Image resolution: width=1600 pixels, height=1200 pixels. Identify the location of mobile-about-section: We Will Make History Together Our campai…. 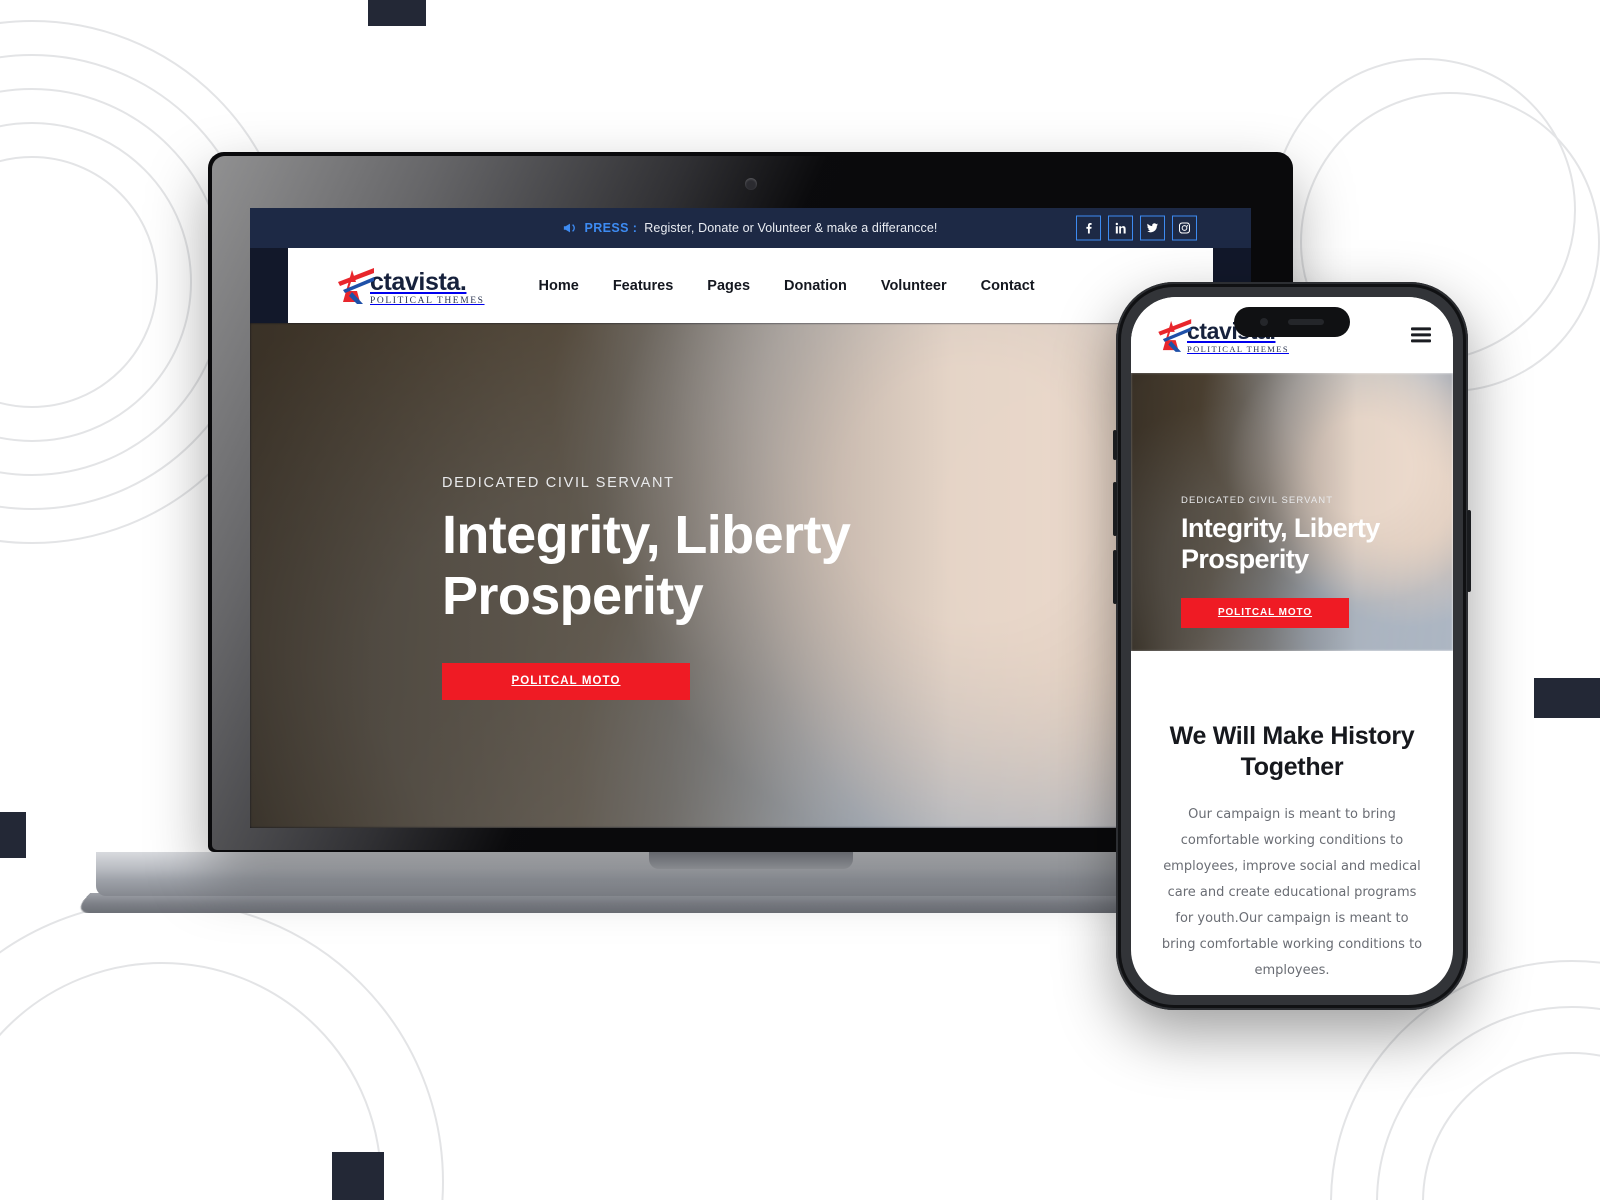
(1292, 823).